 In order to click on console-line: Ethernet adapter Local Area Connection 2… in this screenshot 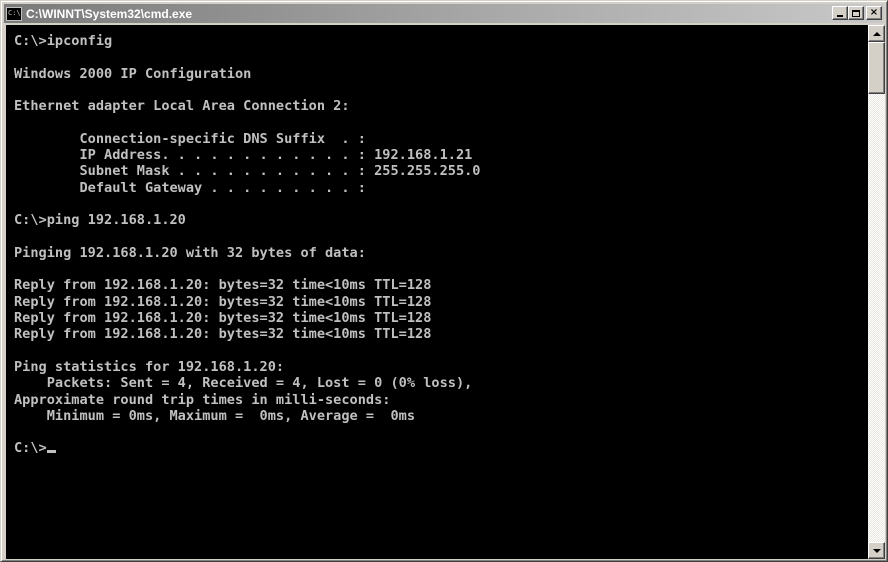, I will do `click(182, 106)`.